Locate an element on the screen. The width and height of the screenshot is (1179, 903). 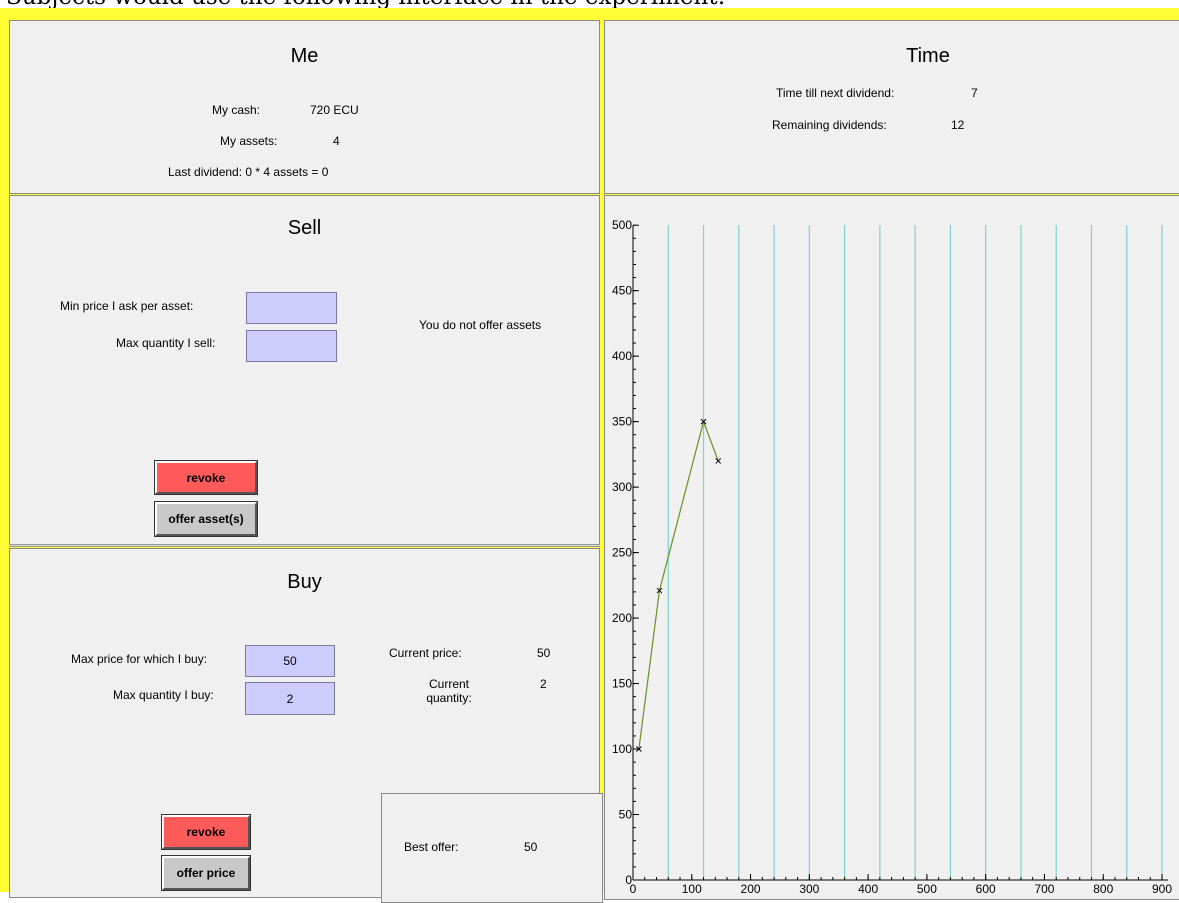
current-qty-label: Current quantity: is located at coordinates (449, 691).